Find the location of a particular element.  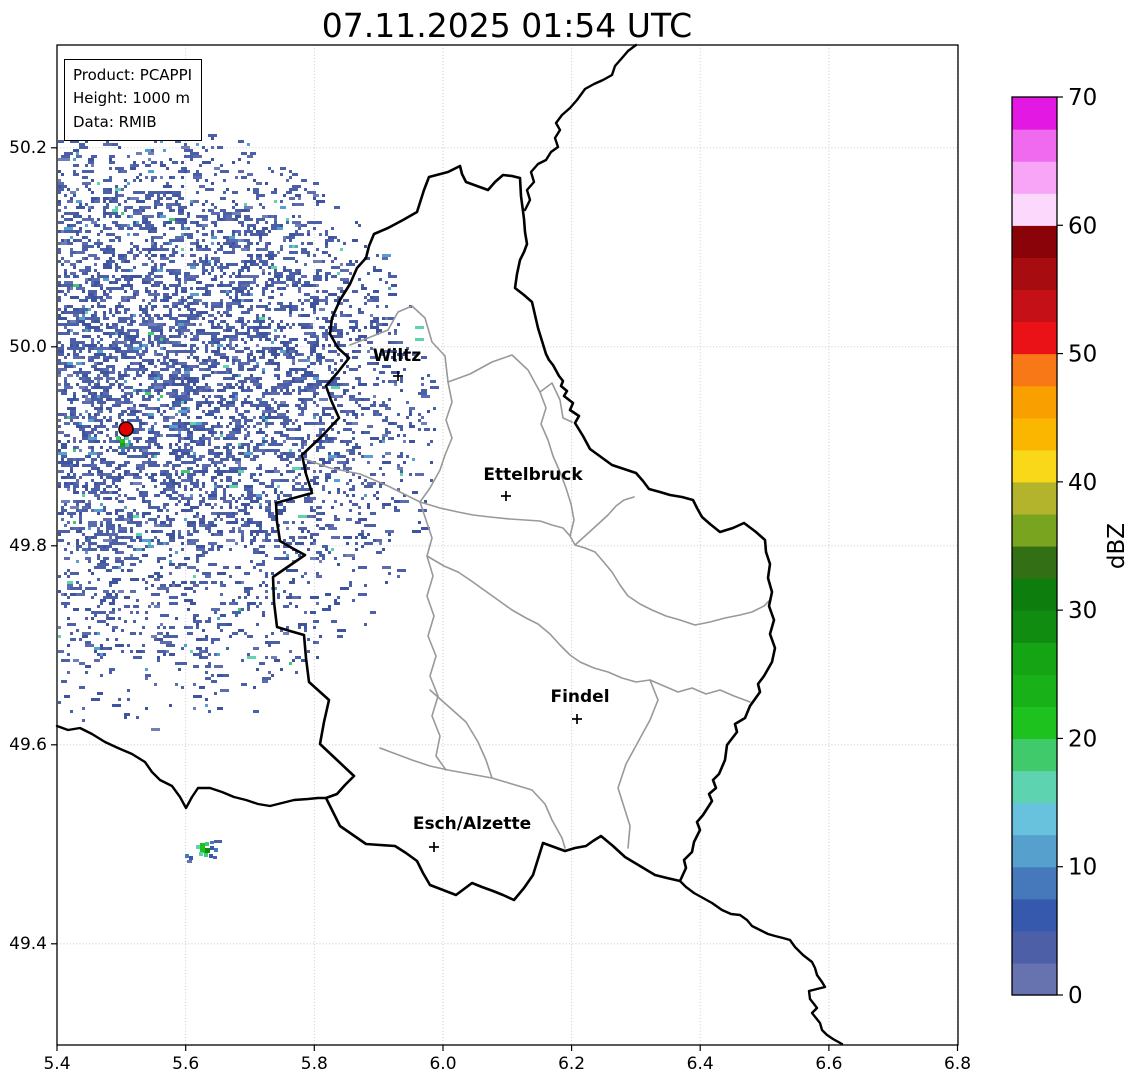

colorbar-tick-label: 10 is located at coordinates (1082, 868).